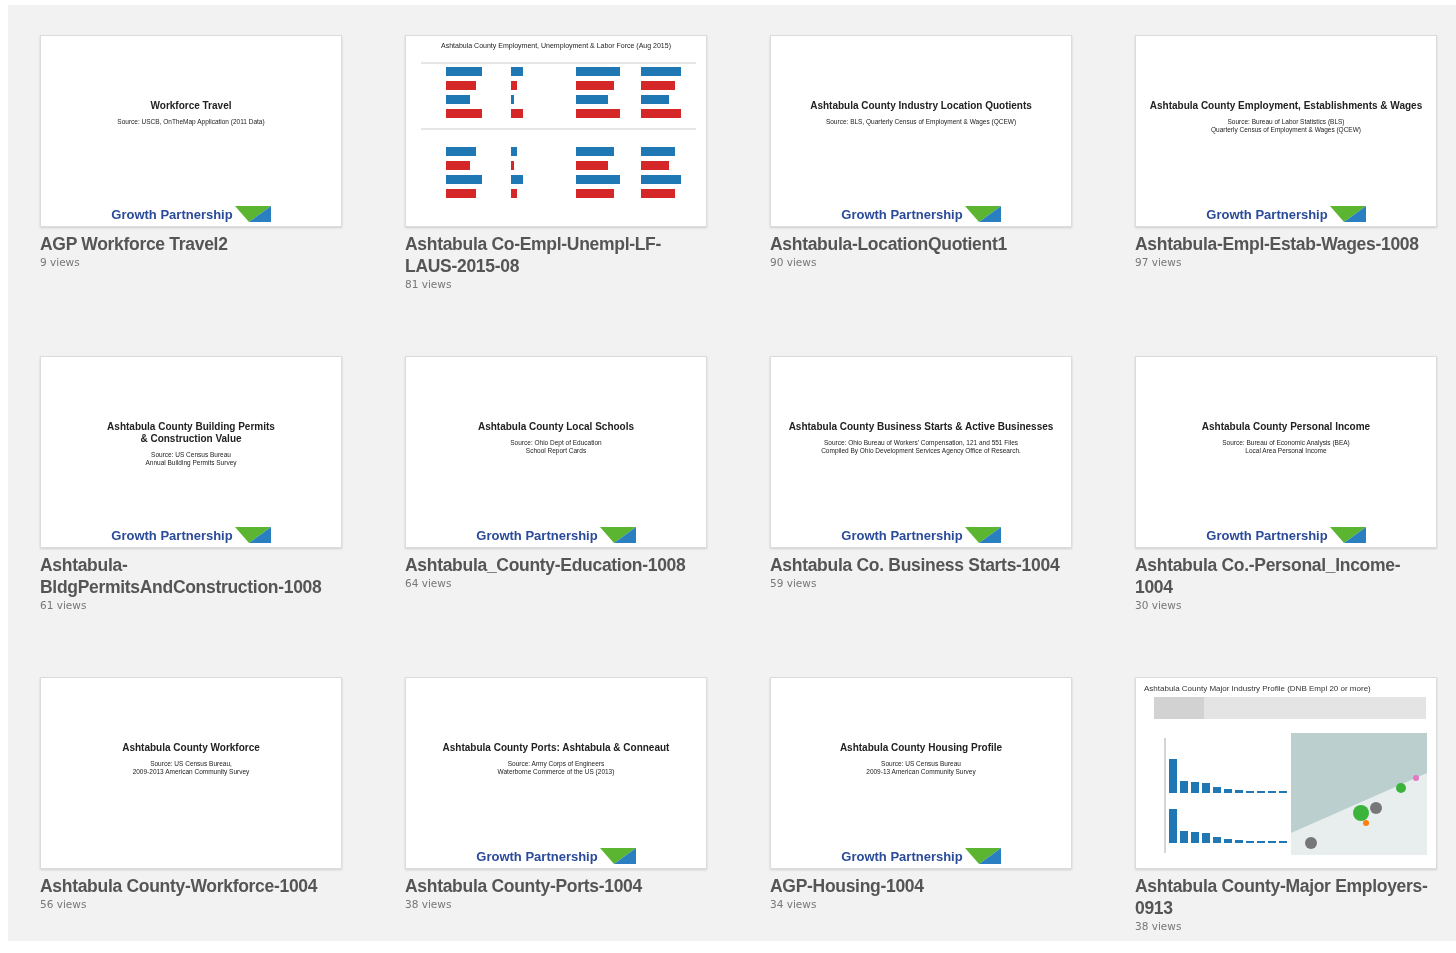 This screenshot has width=1456, height=953. I want to click on view-count: 97 views, so click(1159, 262).